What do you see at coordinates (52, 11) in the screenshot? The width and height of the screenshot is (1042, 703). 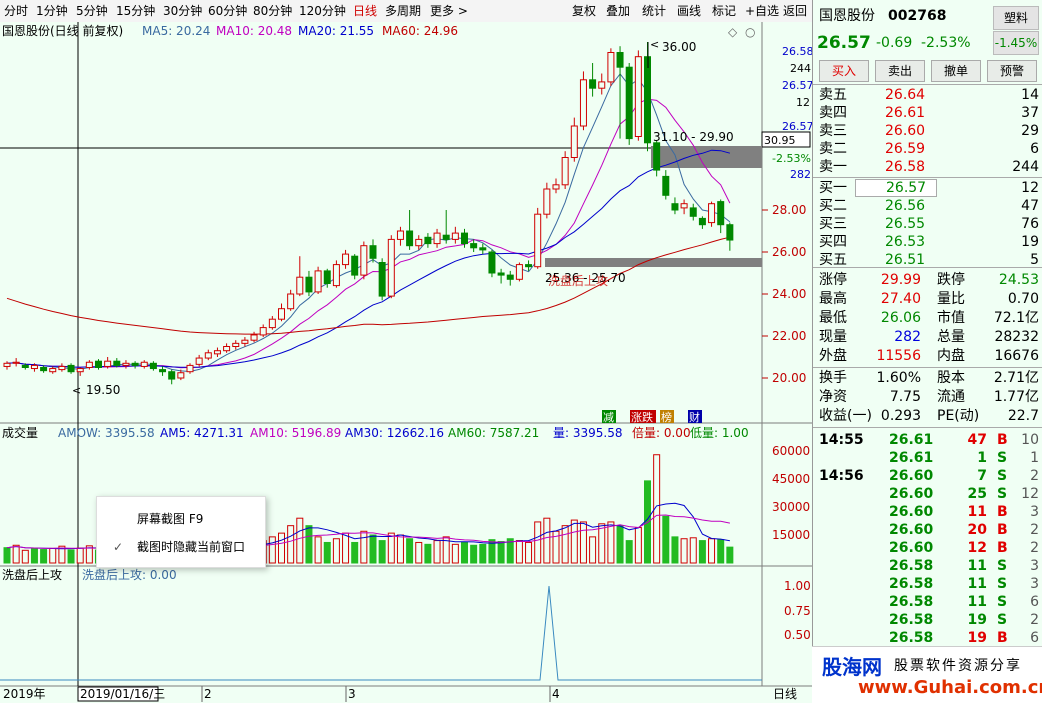 I see `period-1min: 1分钟` at bounding box center [52, 11].